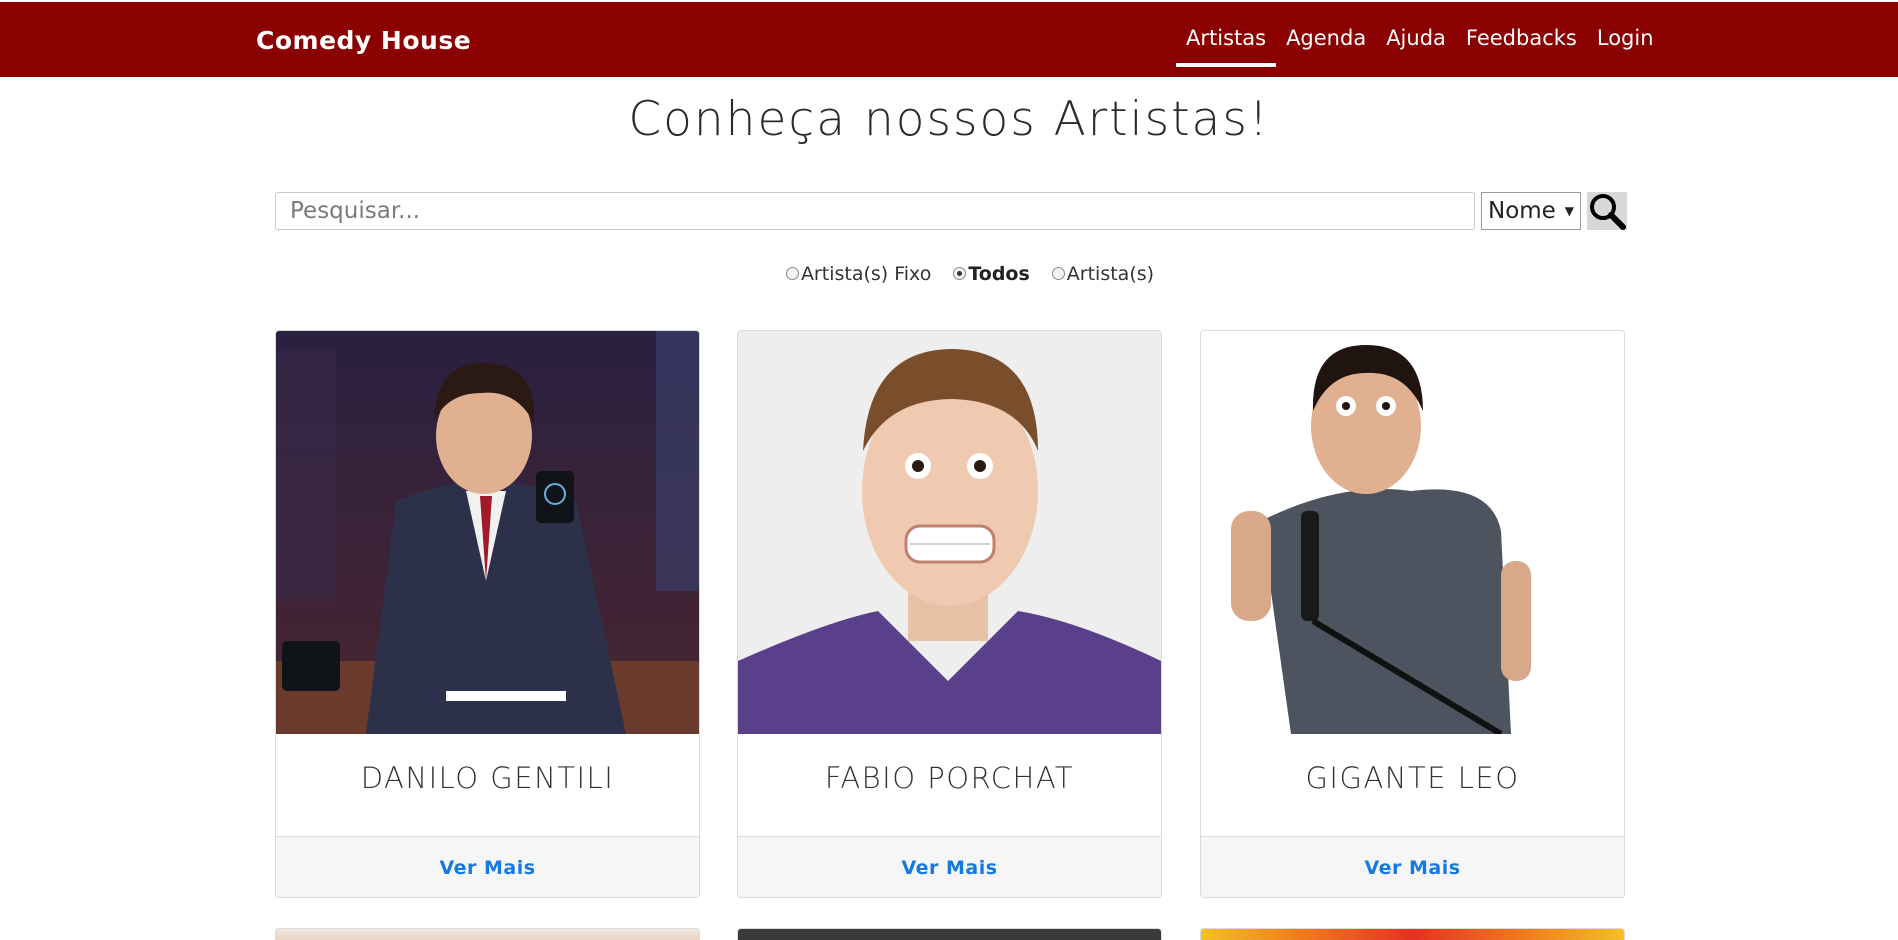 Image resolution: width=1898 pixels, height=940 pixels. What do you see at coordinates (1412, 778) in the screenshot?
I see `artist-name: GIGANTE LEO` at bounding box center [1412, 778].